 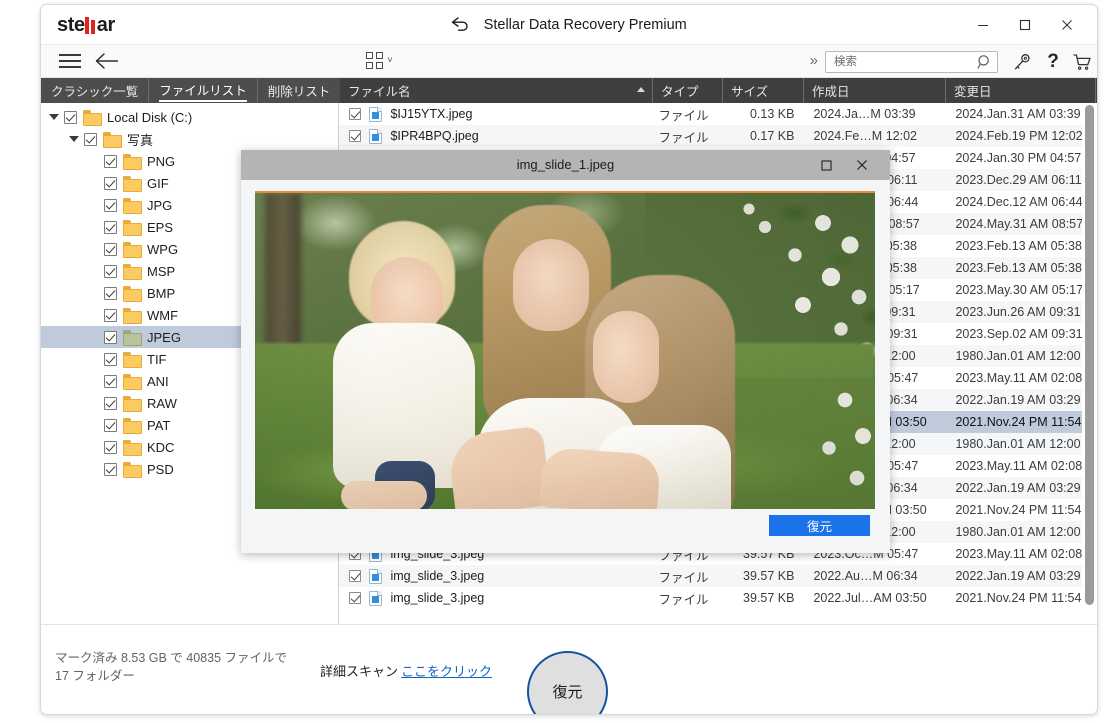 I want to click on scan-summary-text: マーク済み 8.53 GB で 40835 ファイルで 17 フォルダー, so click(x=185, y=667).